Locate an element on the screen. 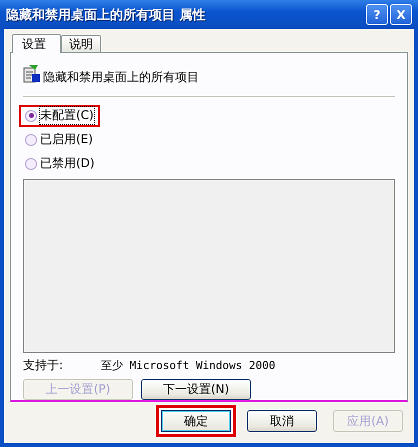 Image resolution: width=418 pixels, height=447 pixels. supported-value: 至少 Microsoft Windows 2000 is located at coordinates (188, 365).